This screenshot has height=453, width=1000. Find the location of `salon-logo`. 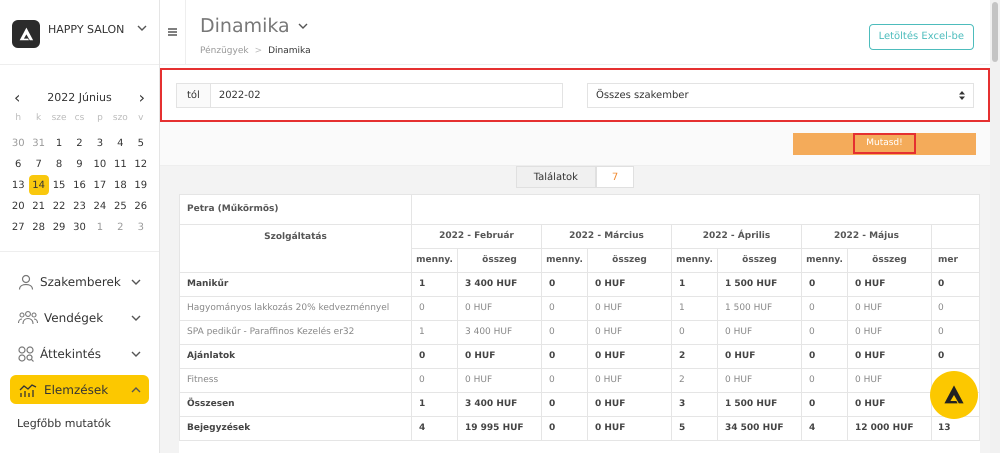

salon-logo is located at coordinates (26, 34).